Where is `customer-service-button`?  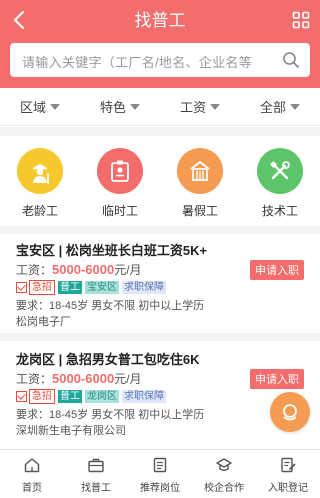 customer-service-button is located at coordinates (290, 412).